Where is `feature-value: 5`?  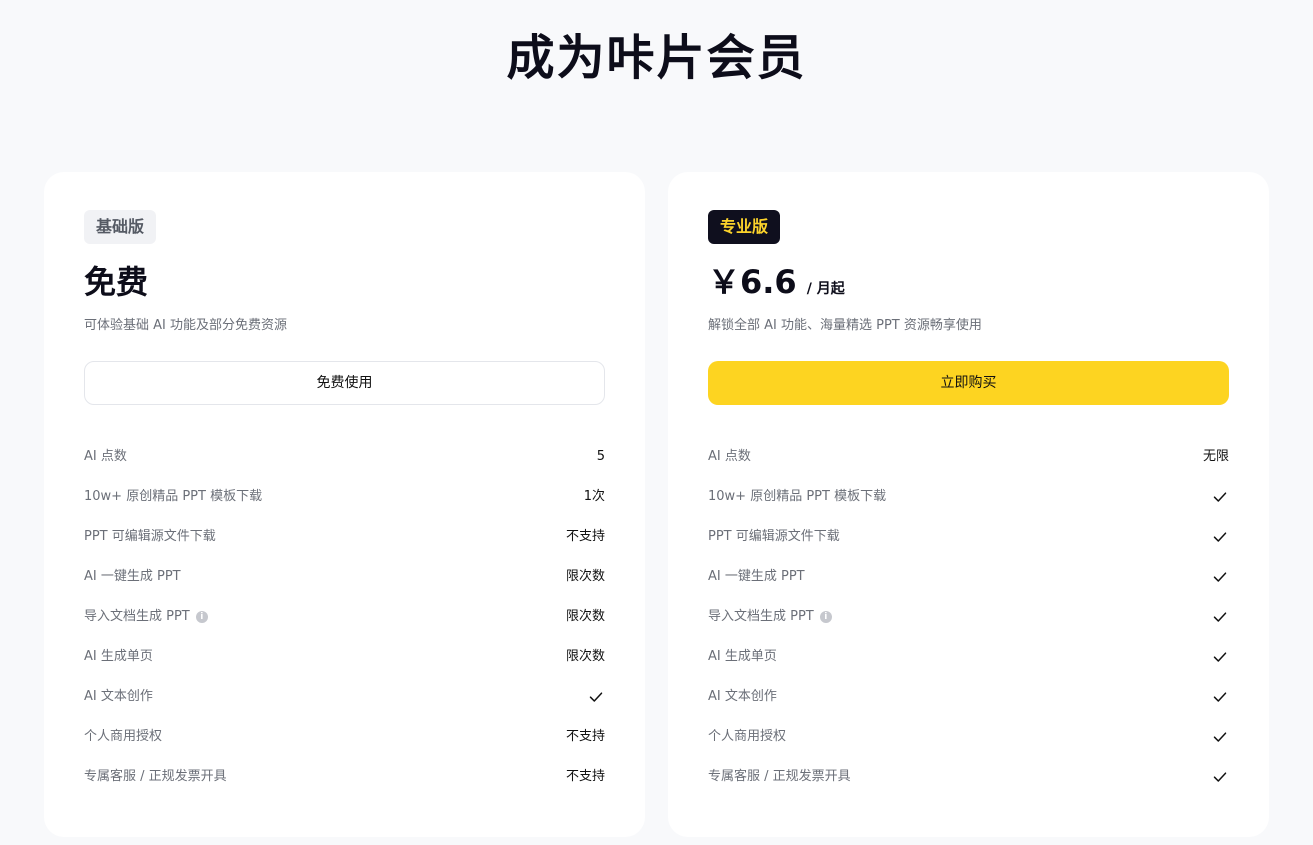 feature-value: 5 is located at coordinates (600, 456).